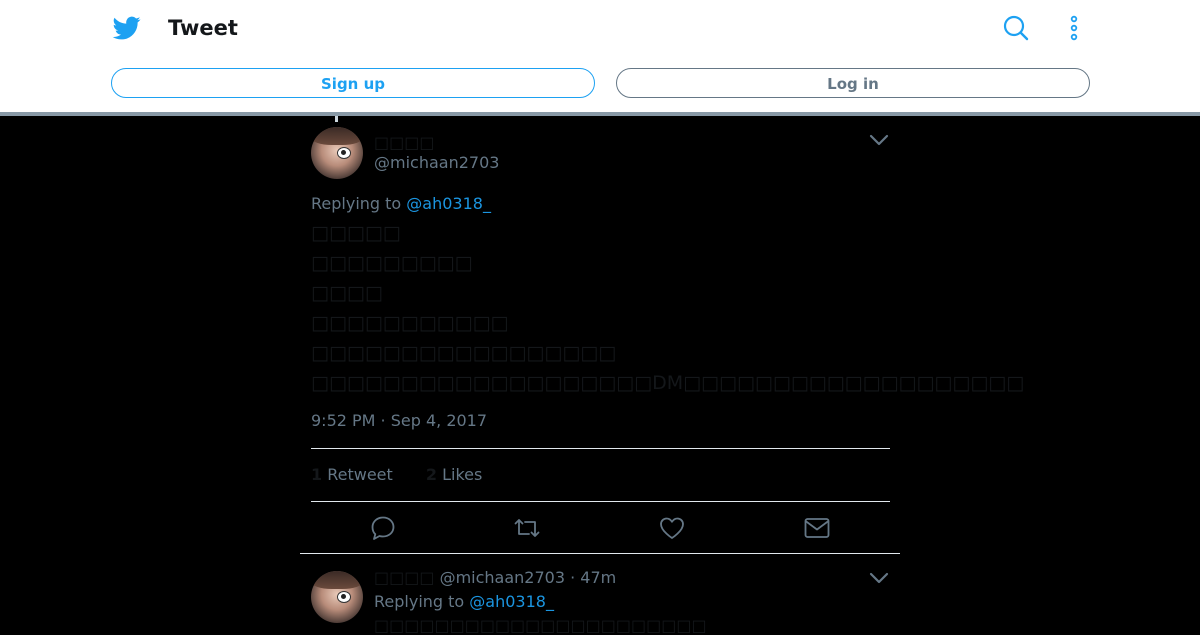 The height and width of the screenshot is (635, 1200). What do you see at coordinates (336, 119) in the screenshot?
I see `thread-connector` at bounding box center [336, 119].